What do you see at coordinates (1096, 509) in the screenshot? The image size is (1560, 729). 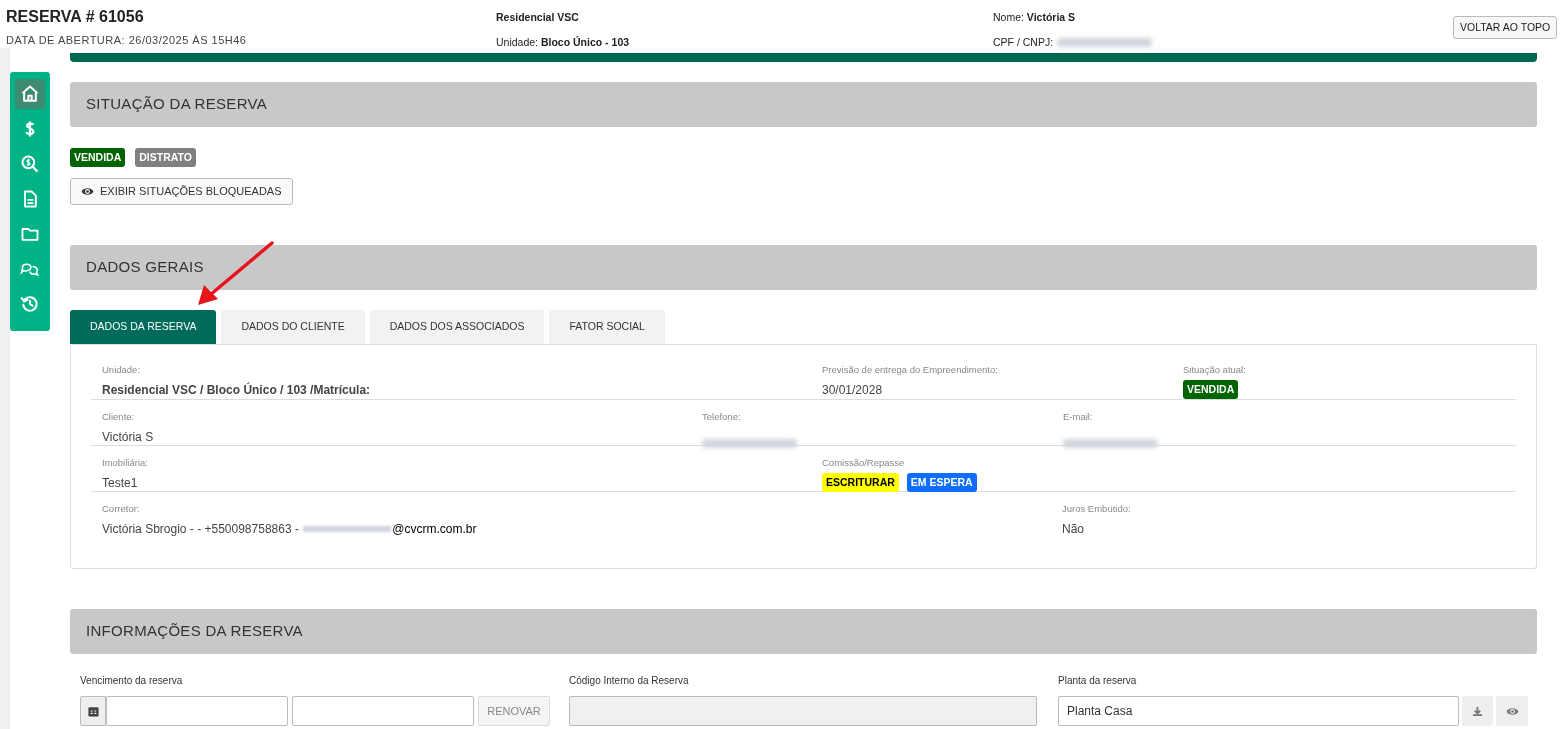 I see `field-label: Juros Embutido:` at bounding box center [1096, 509].